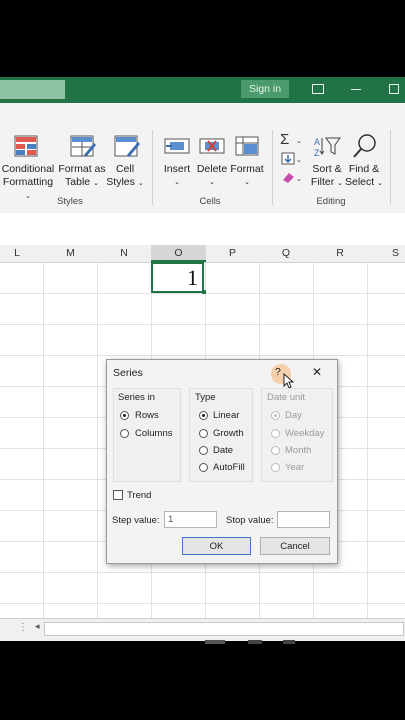 The width and height of the screenshot is (405, 720). Describe the element at coordinates (275, 433) in the screenshot. I see `weekday-radio` at that location.